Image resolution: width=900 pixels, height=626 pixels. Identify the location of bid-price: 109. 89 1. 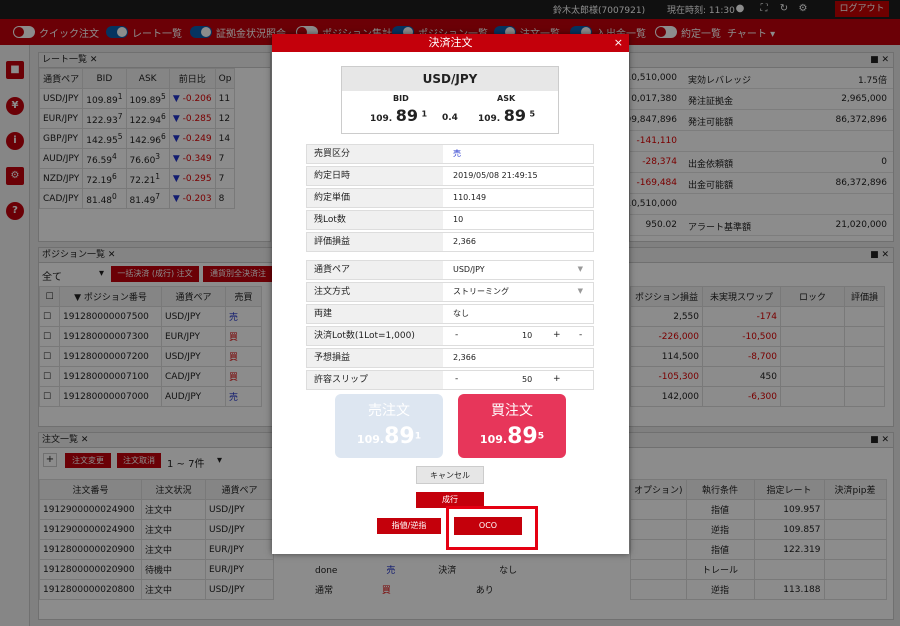
(398, 115).